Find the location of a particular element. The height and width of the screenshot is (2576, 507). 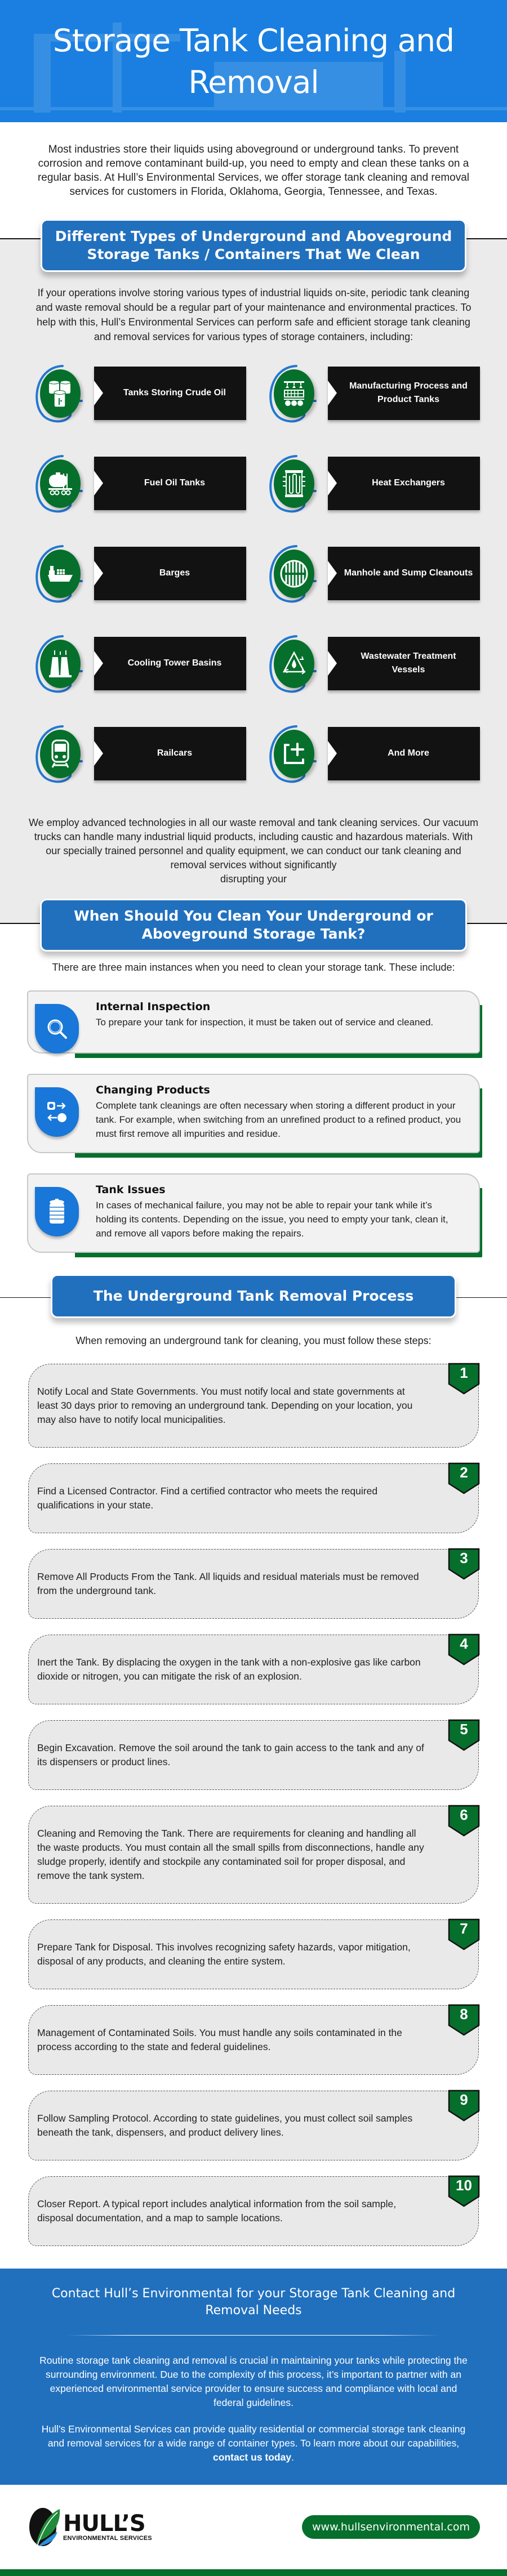

step-number-badge: 8 is located at coordinates (464, 2020).